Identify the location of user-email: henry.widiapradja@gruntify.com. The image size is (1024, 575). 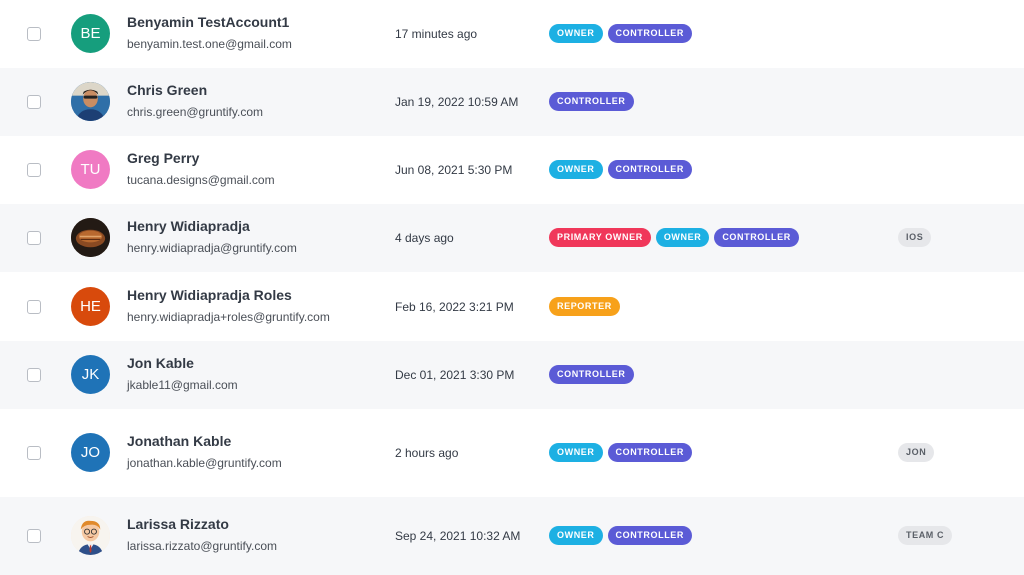
(212, 248).